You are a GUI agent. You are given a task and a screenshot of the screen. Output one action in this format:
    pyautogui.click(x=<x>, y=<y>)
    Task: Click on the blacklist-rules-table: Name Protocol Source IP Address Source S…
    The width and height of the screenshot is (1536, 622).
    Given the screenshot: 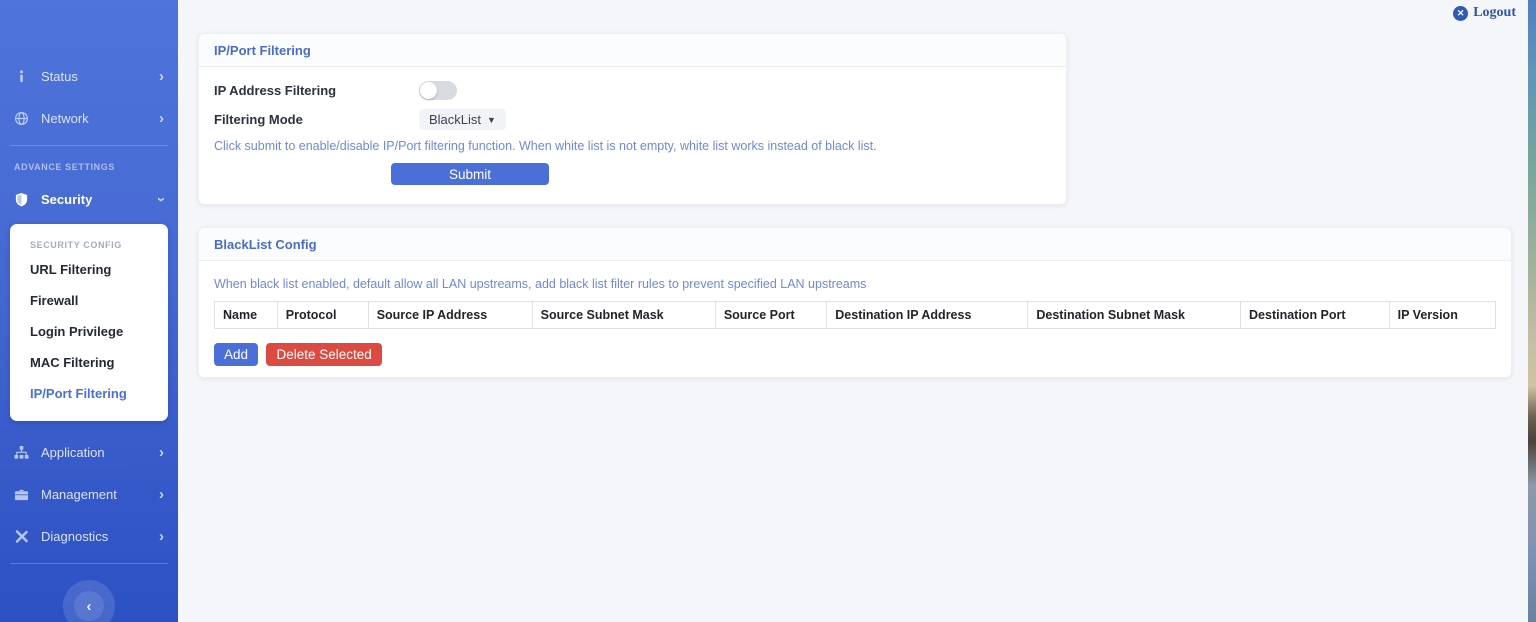 What is the action you would take?
    pyautogui.click(x=855, y=315)
    